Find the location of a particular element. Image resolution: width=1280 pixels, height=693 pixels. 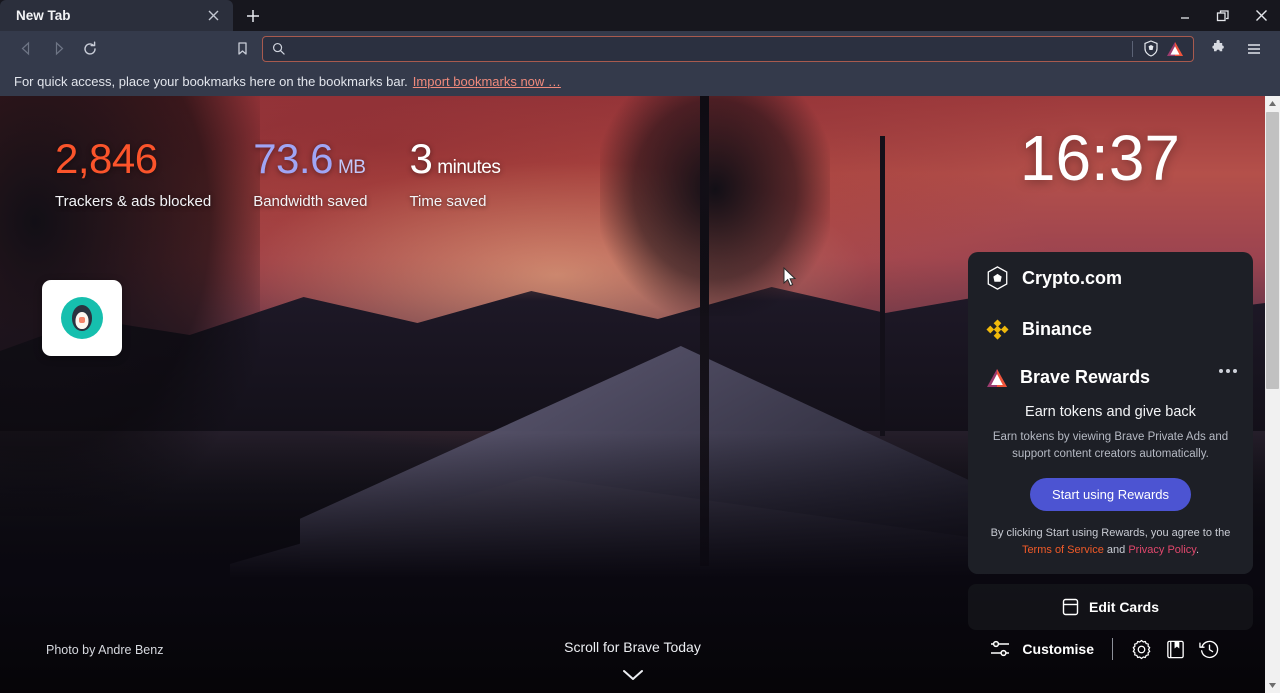

stat-trackers-blocked: 2,846 Trackers & ads blocked is located at coordinates (133, 173).